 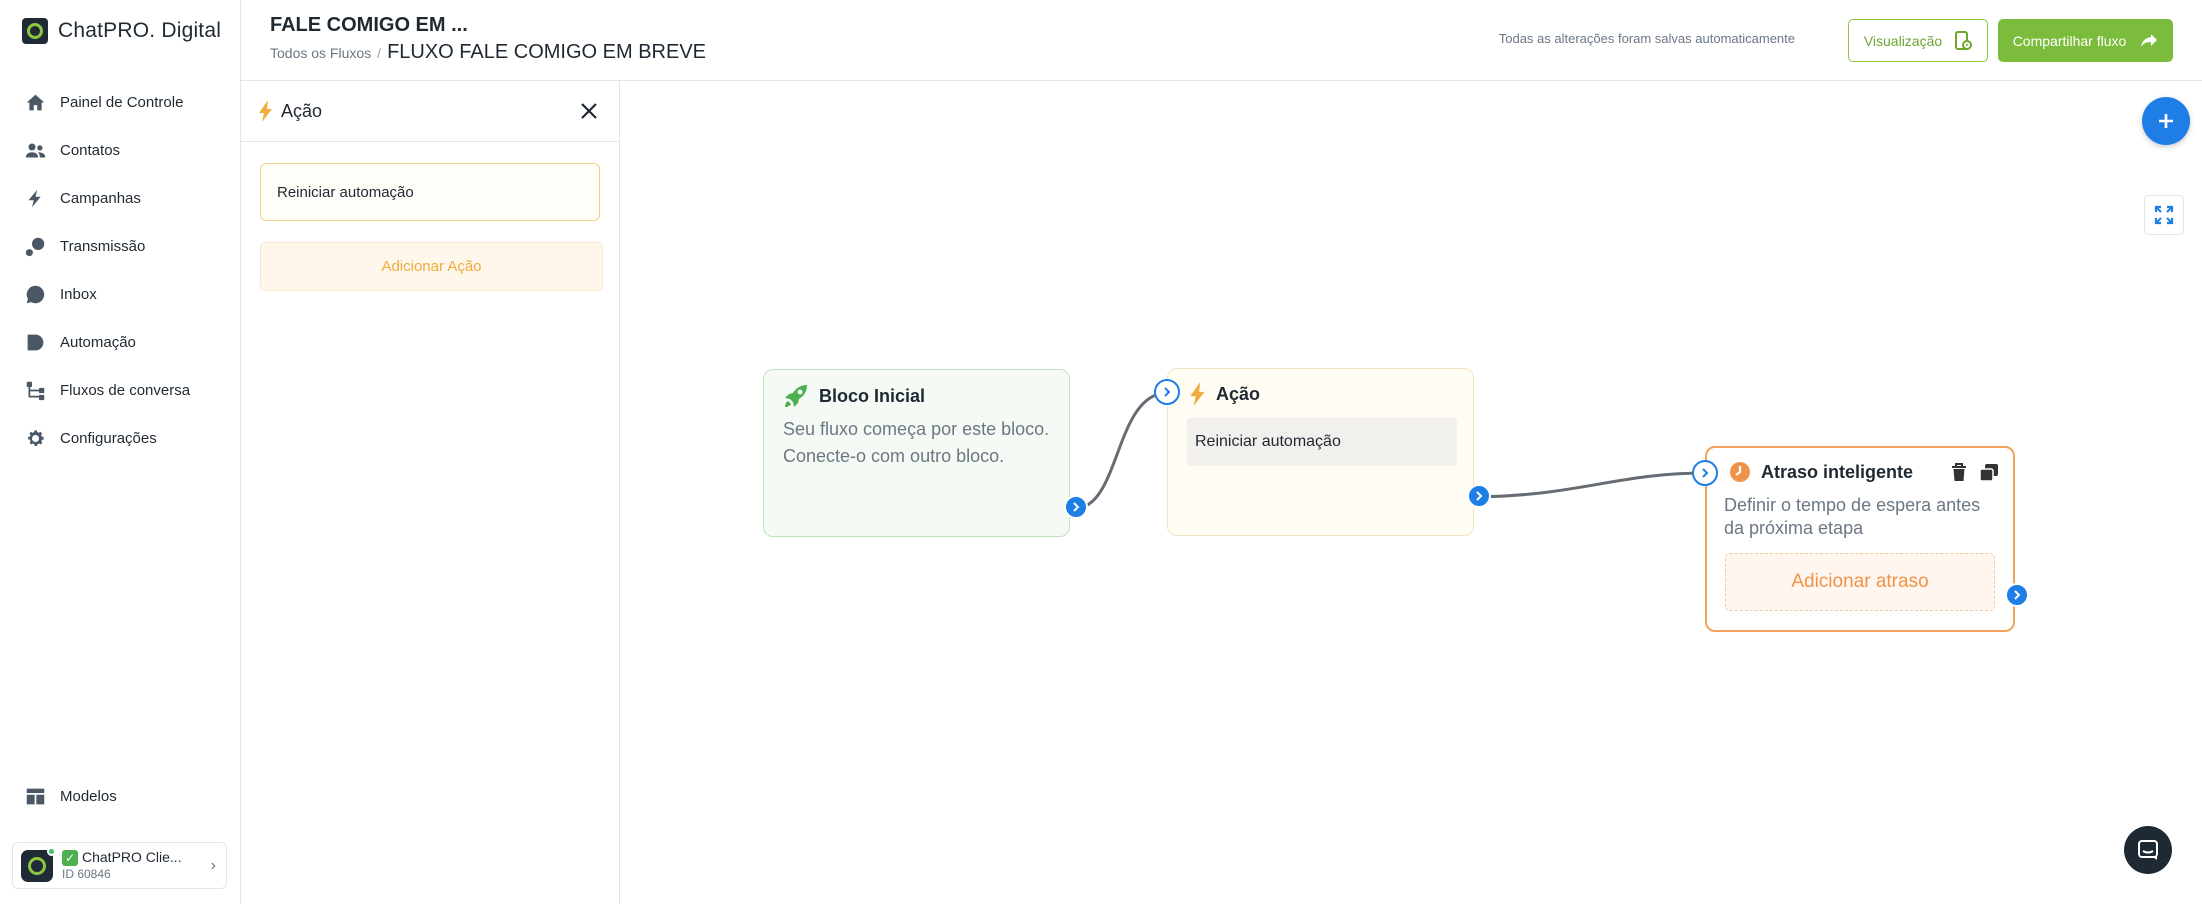 I want to click on action-input-port, so click(x=1167, y=392).